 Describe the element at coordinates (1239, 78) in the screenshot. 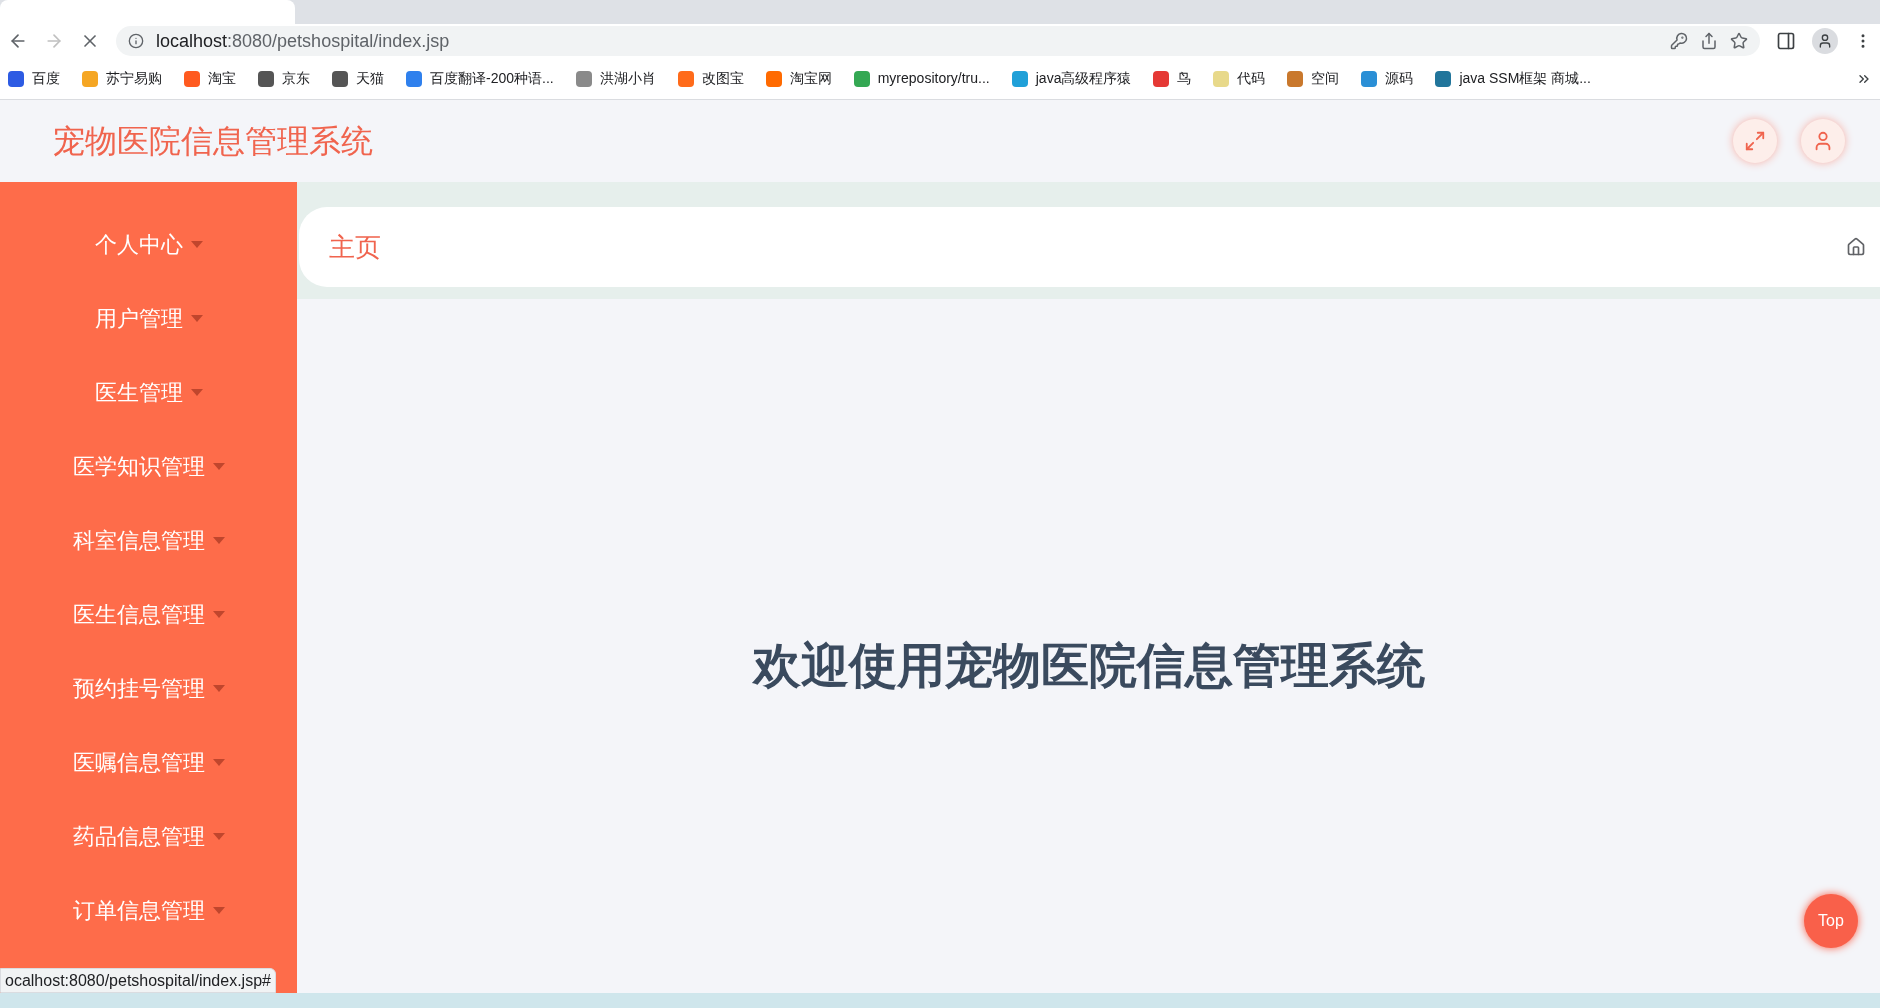

I see `bookmark-item: 代码` at that location.